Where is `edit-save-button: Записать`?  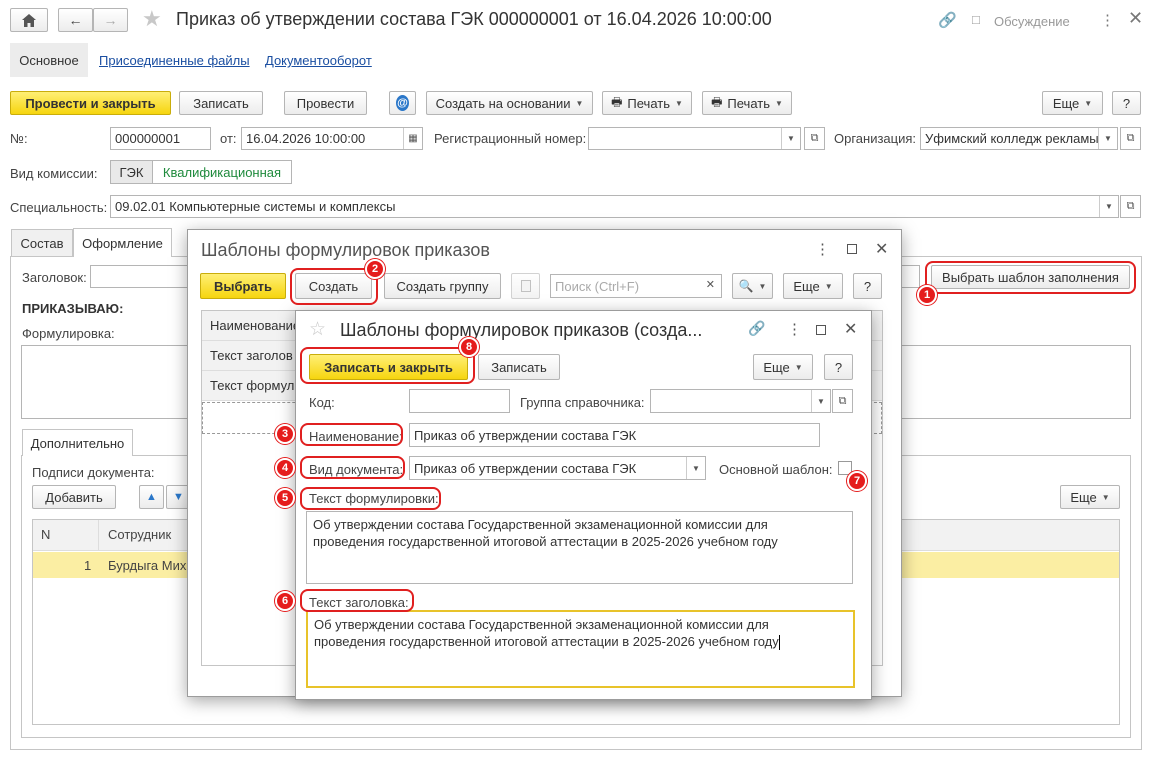 edit-save-button: Записать is located at coordinates (519, 367).